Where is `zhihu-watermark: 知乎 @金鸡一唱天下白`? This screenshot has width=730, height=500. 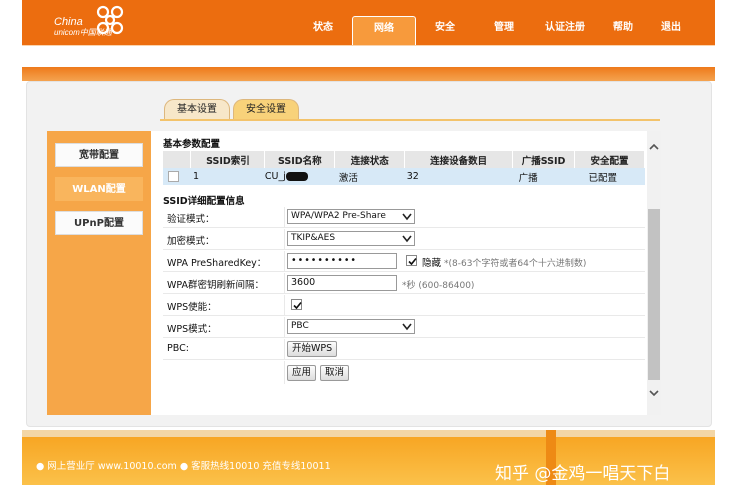 zhihu-watermark: 知乎 @金鸡一唱天下白 is located at coordinates (583, 474).